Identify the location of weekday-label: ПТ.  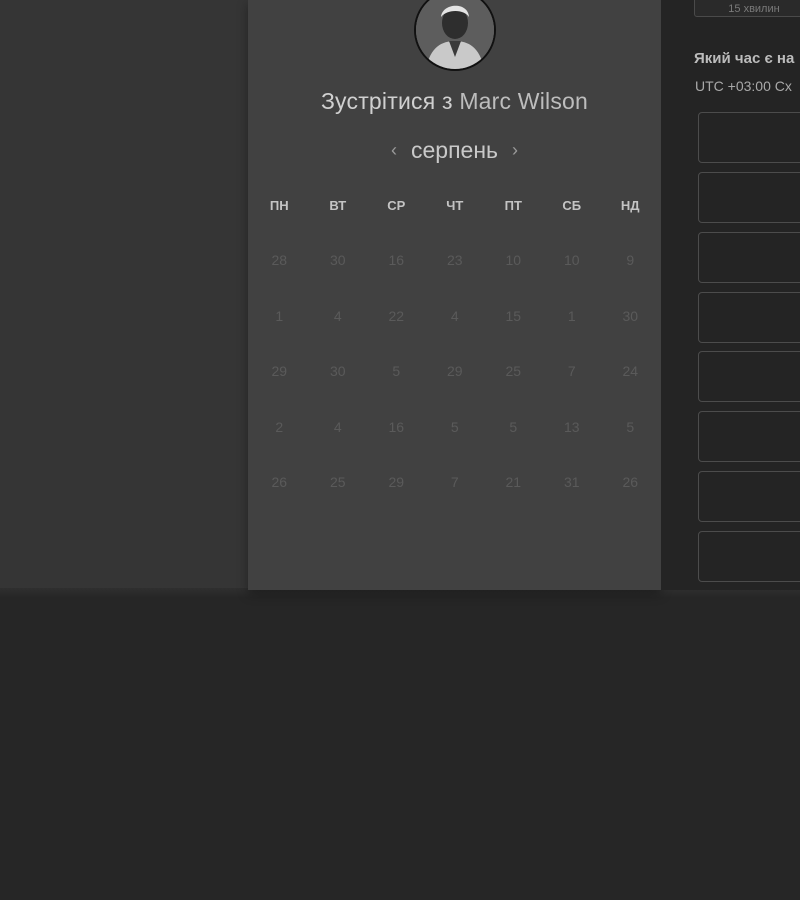
(513, 205).